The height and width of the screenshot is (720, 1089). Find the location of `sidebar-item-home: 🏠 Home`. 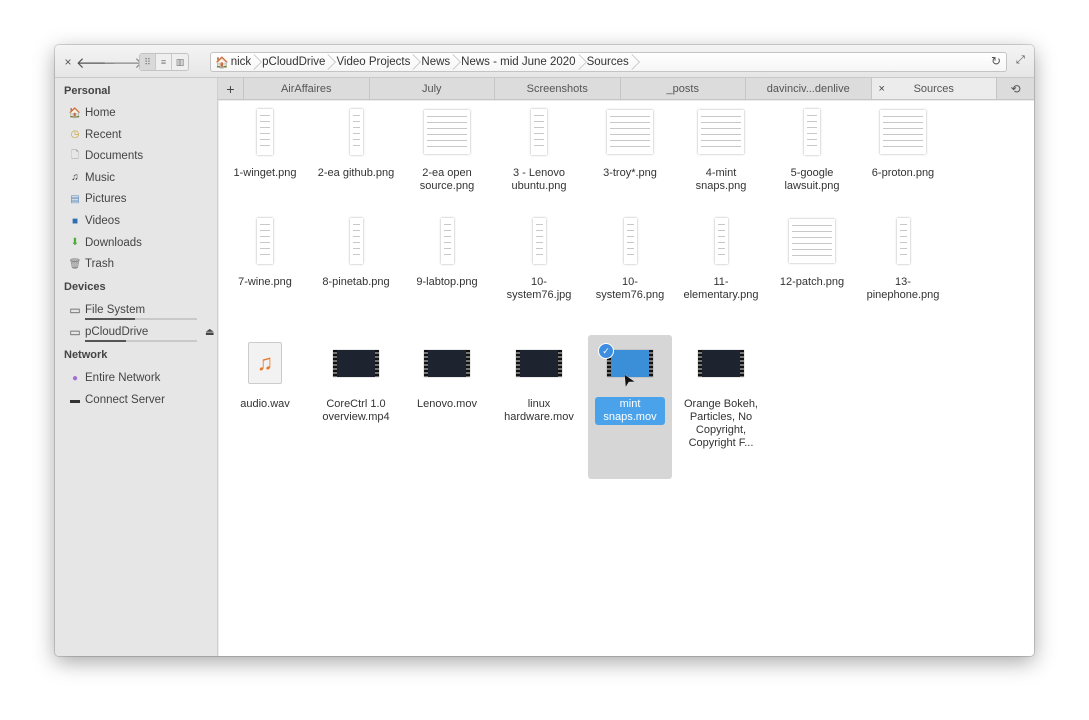

sidebar-item-home: 🏠 Home is located at coordinates (139, 113).